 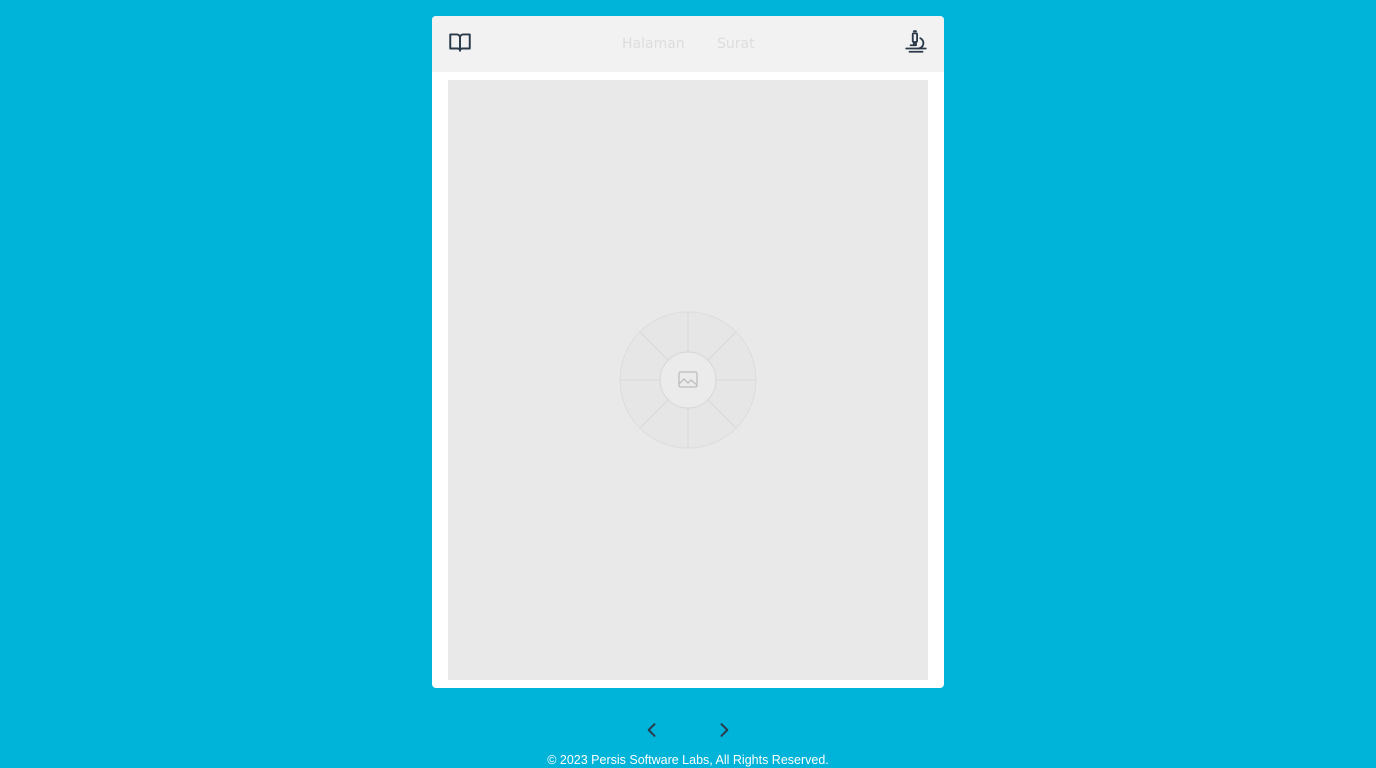 I want to click on book-button, so click(x=460, y=44).